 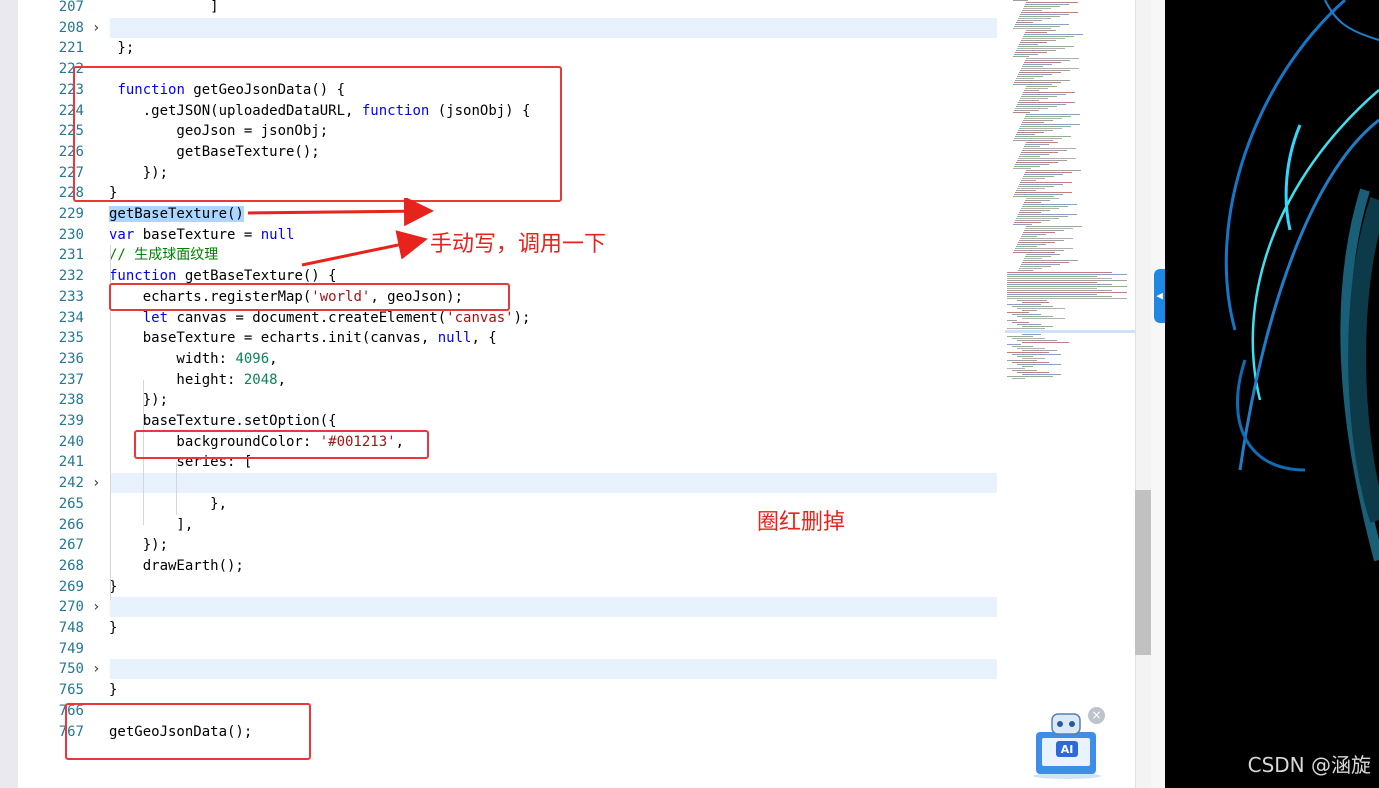 I want to click on code-line: width: 4096,, so click(x=193, y=359).